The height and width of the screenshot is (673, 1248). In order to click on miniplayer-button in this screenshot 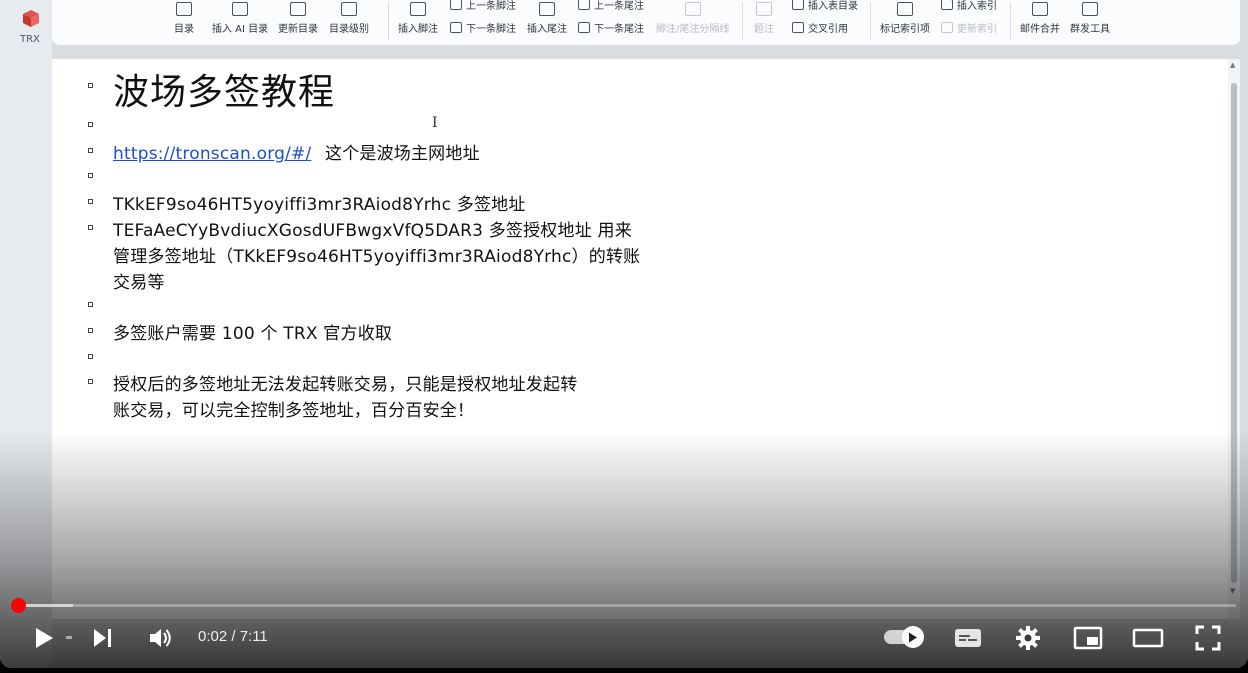, I will do `click(1088, 638)`.